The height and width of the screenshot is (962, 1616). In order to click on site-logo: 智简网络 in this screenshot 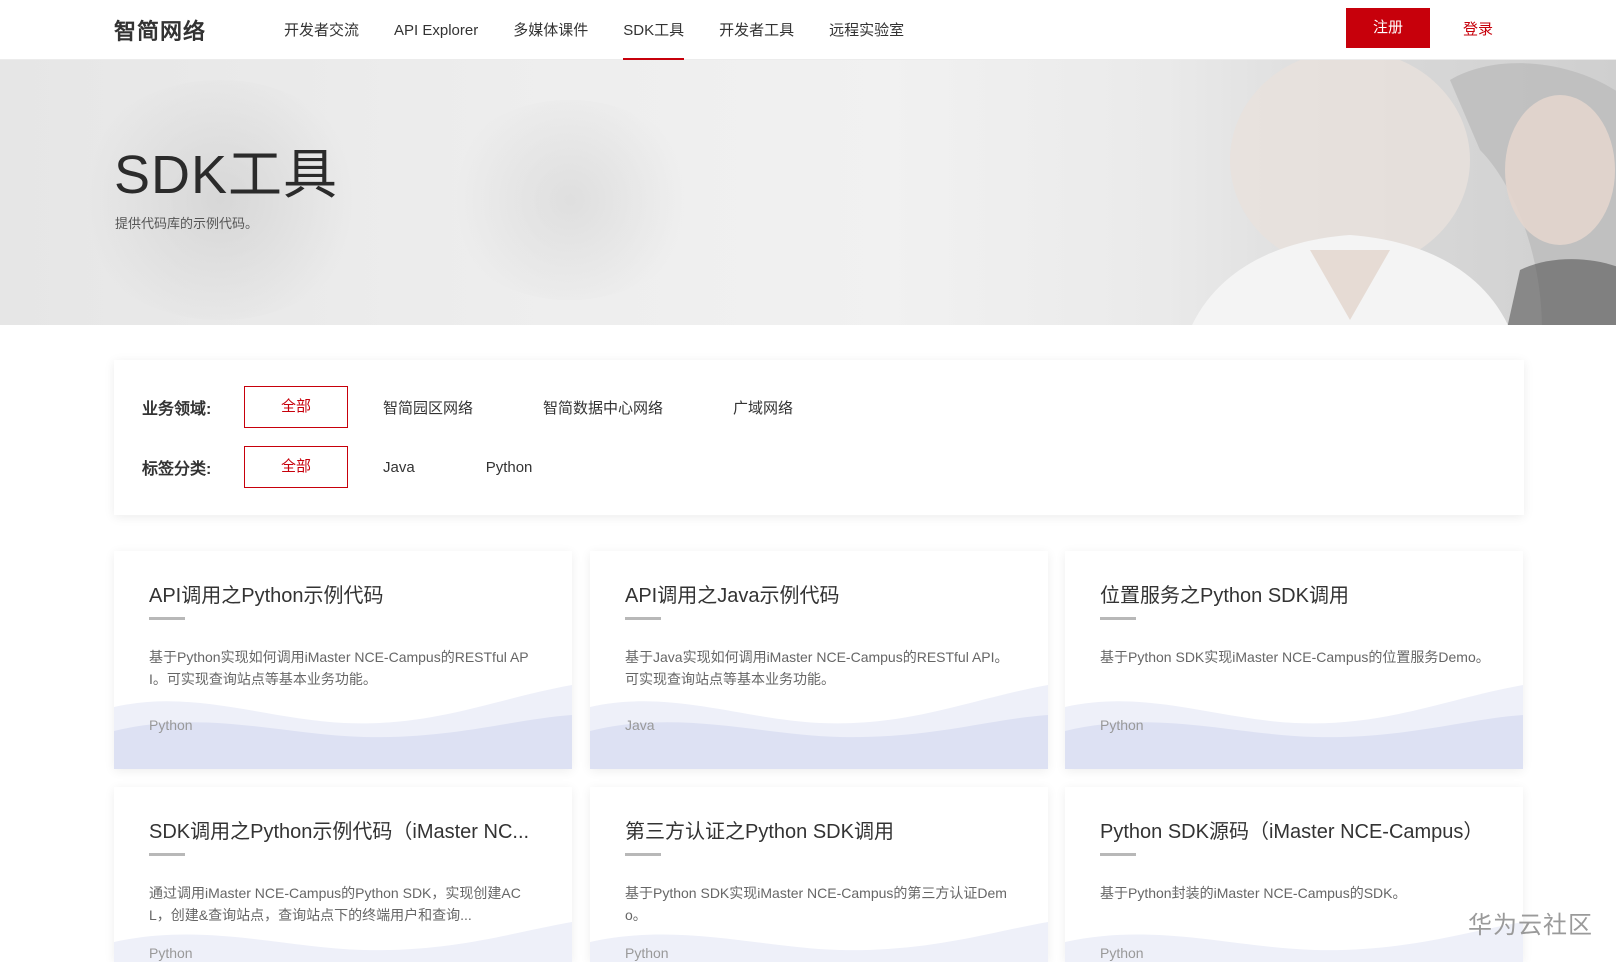, I will do `click(160, 30)`.